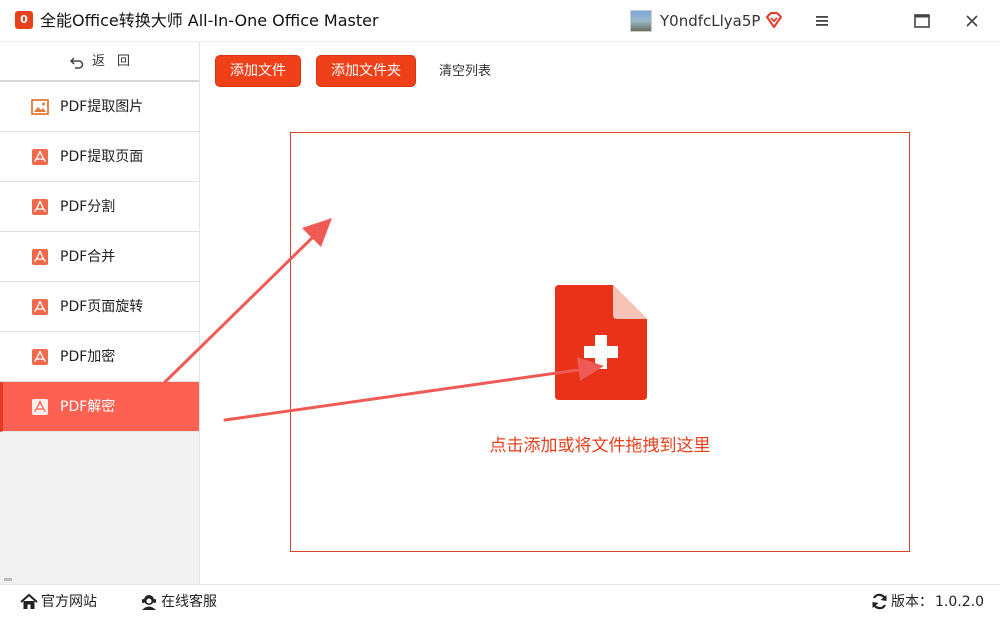 Image resolution: width=1000 pixels, height=617 pixels. What do you see at coordinates (76, 63) in the screenshot?
I see `undo-arrow-icon` at bounding box center [76, 63].